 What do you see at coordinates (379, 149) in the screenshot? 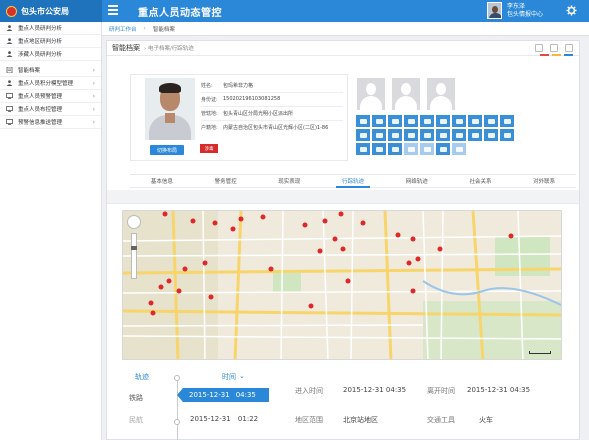
I see `ticket-icon` at bounding box center [379, 149].